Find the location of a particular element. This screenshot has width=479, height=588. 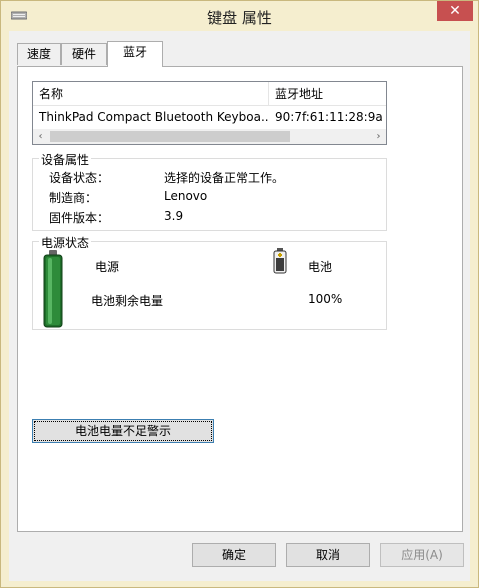

status-label: 设备状态： is located at coordinates (79, 178).